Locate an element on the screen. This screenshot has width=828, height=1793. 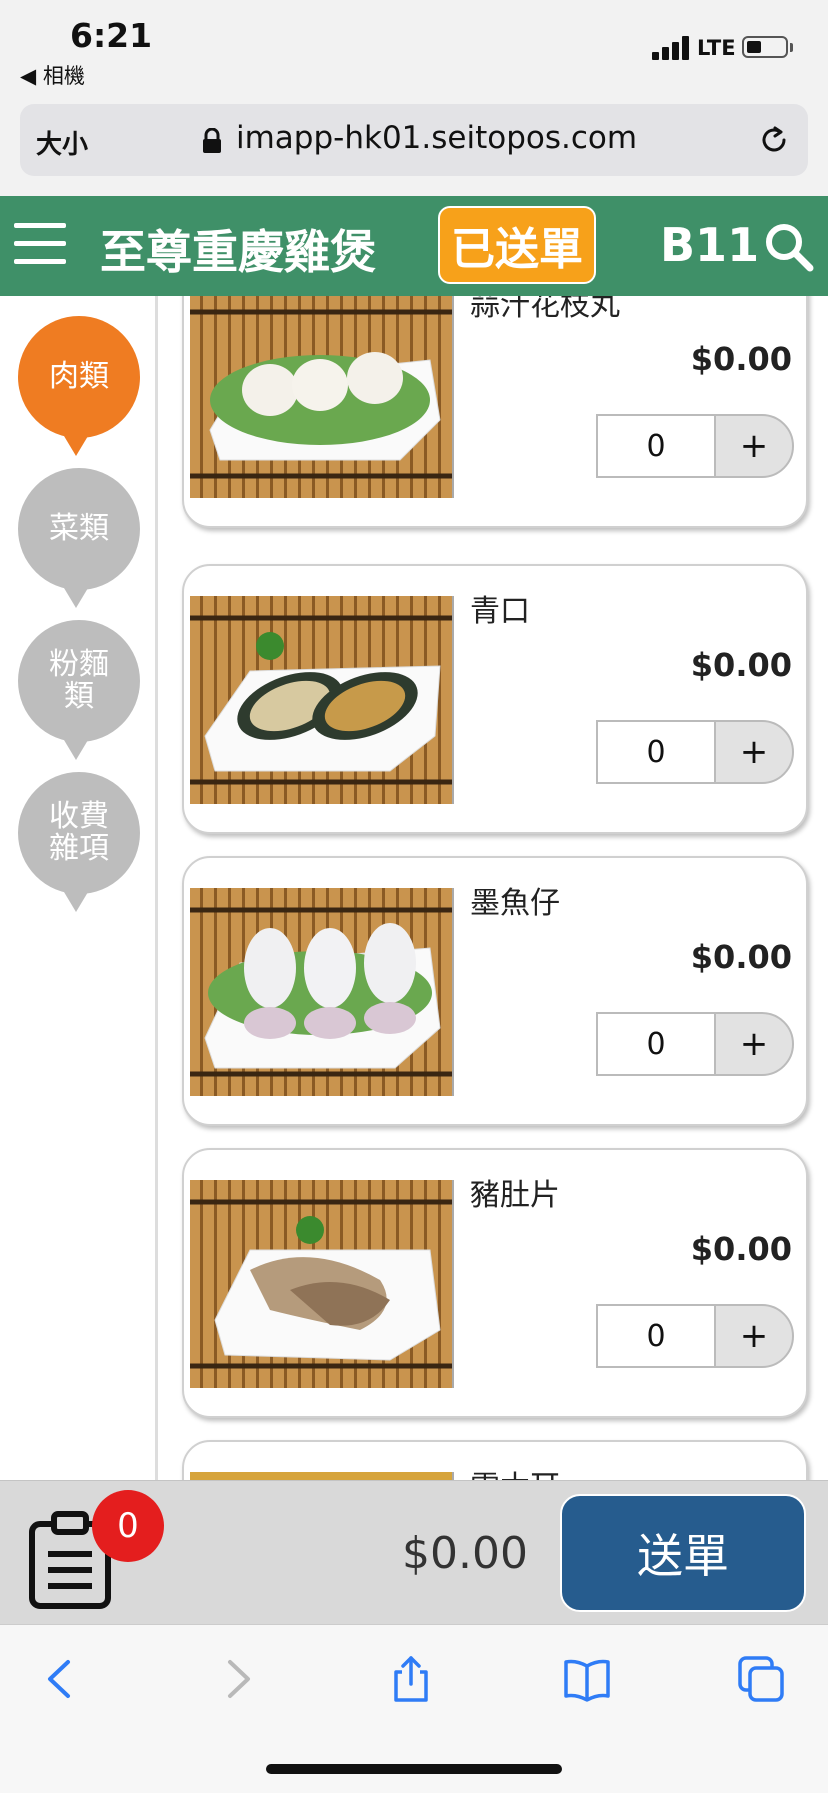
hamburger-menu-icon is located at coordinates (40, 244).